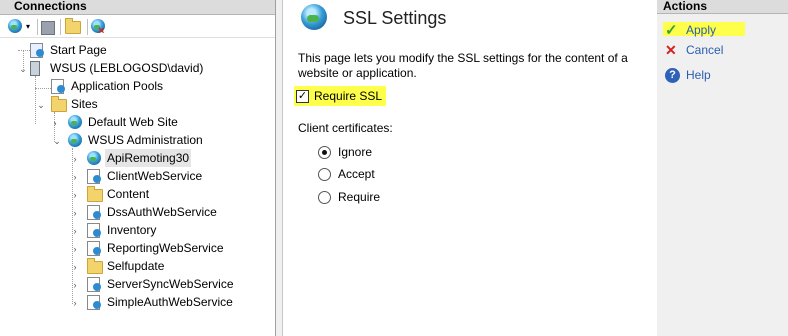  I want to click on actions-header: Actions, so click(722, 7).